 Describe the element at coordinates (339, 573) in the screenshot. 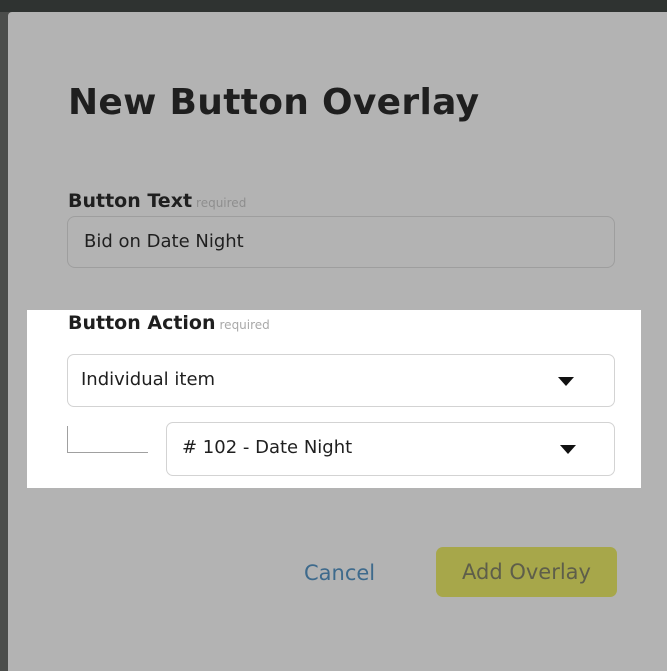

I see `cancel-button: Cancel` at that location.